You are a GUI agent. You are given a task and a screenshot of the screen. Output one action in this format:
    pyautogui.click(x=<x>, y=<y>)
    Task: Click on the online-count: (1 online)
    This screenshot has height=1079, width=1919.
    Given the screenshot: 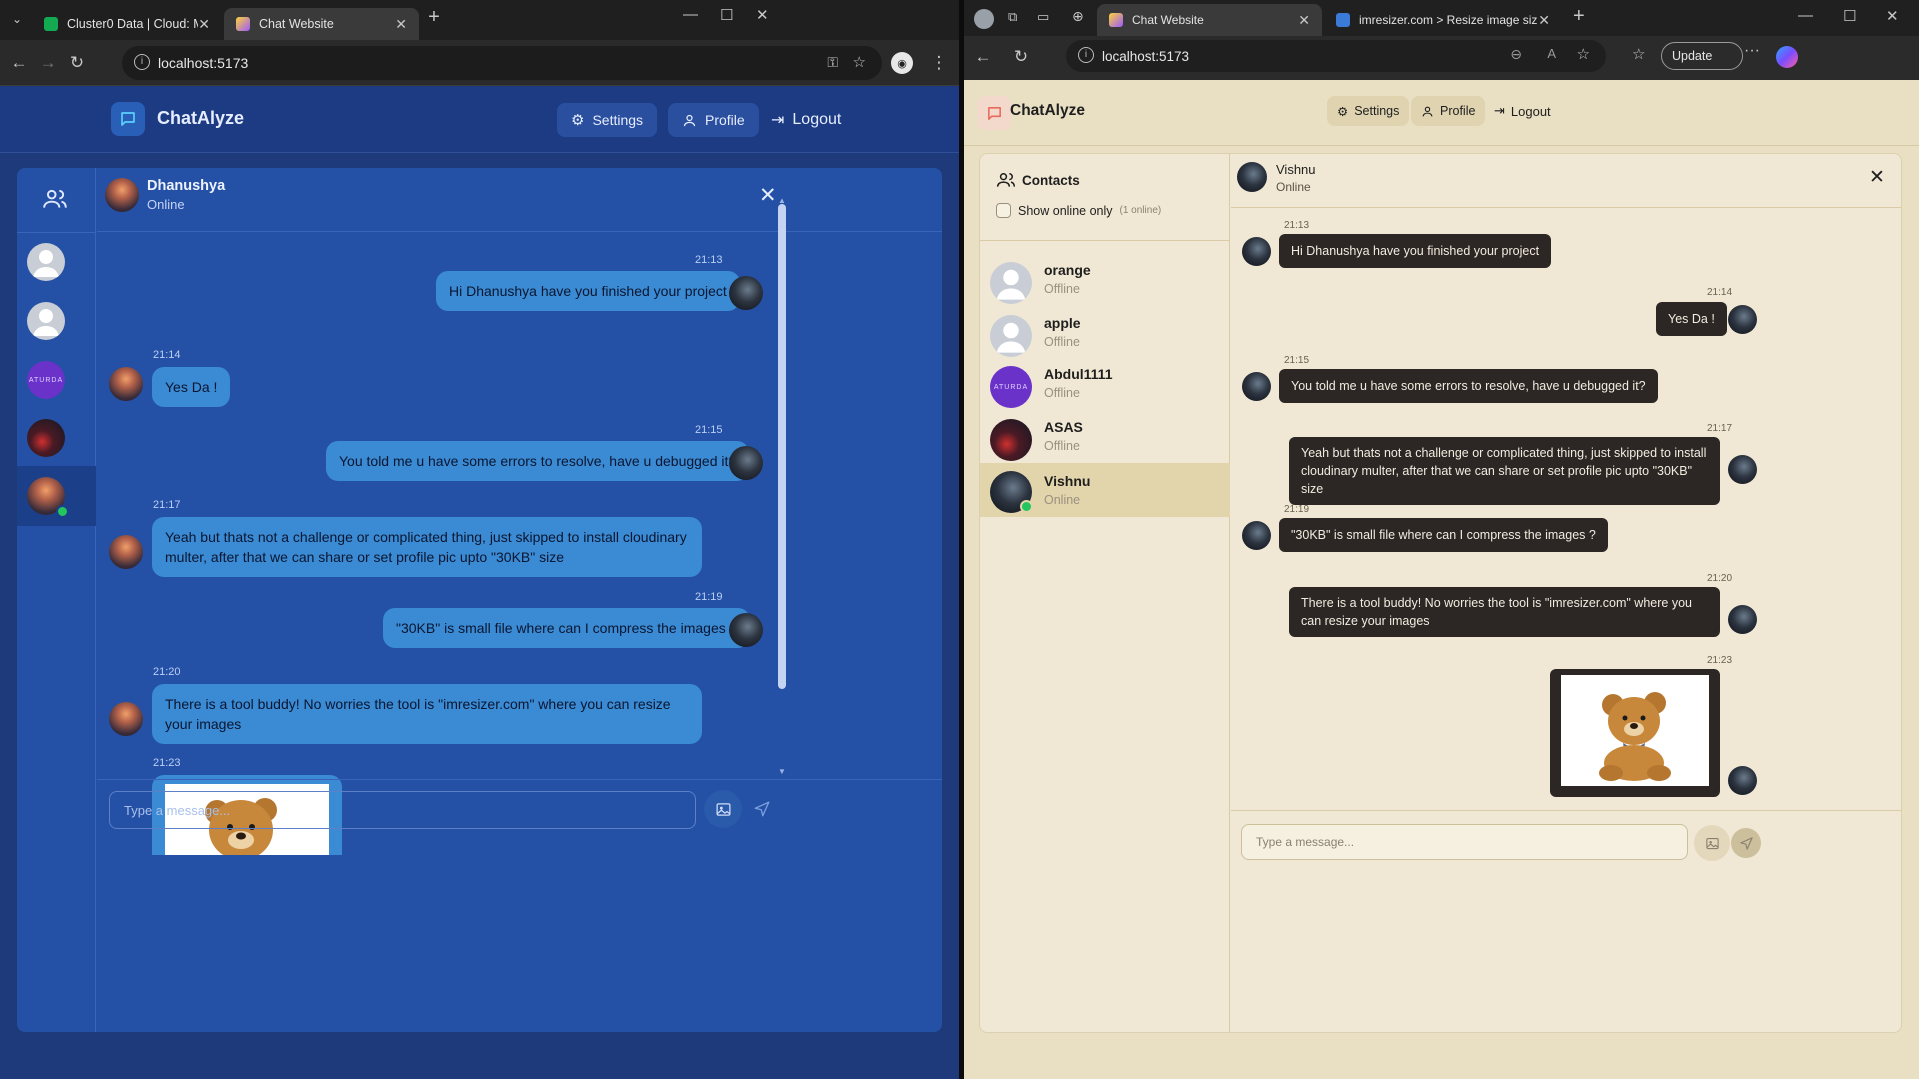 What is the action you would take?
    pyautogui.click(x=1140, y=210)
    